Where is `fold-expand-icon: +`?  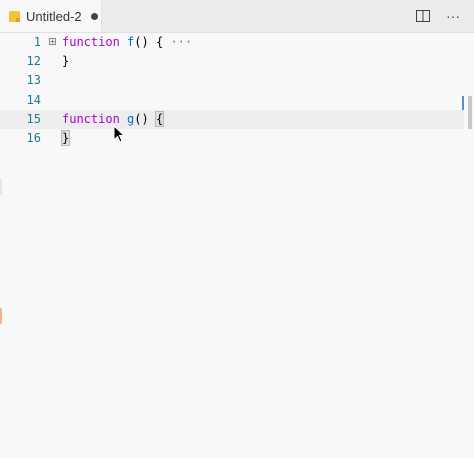 fold-expand-icon: + is located at coordinates (52, 42).